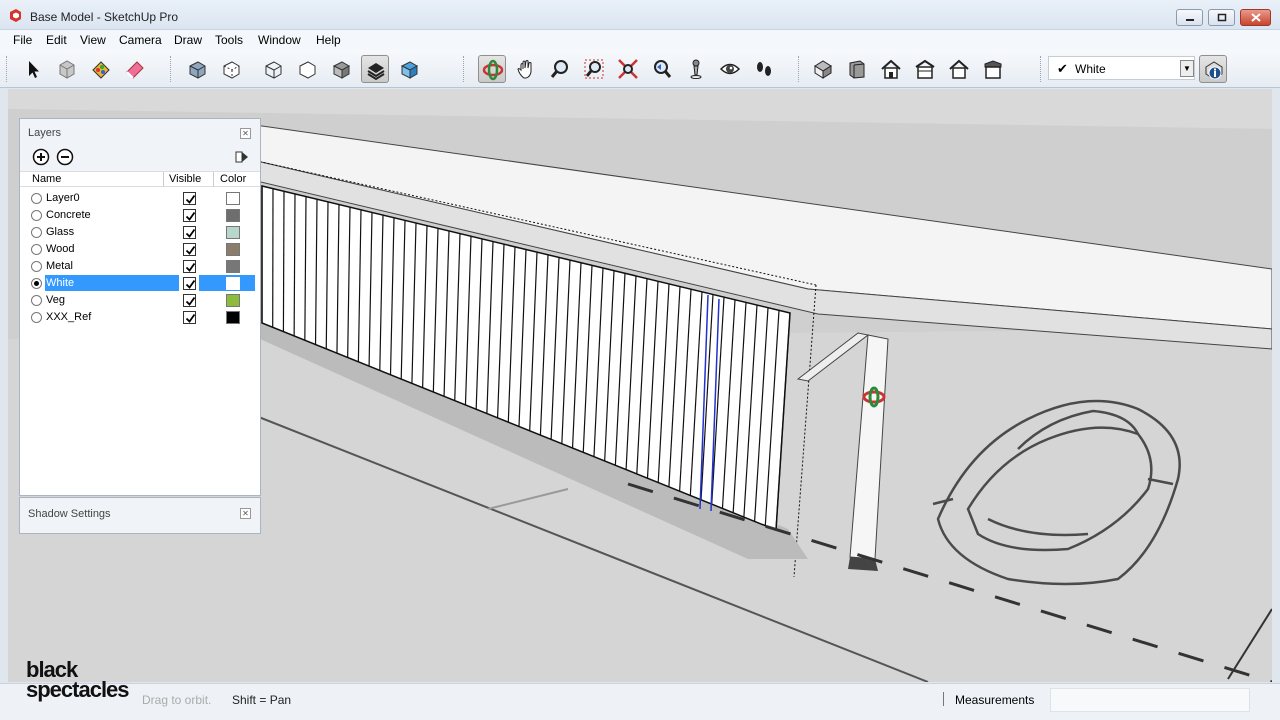 This screenshot has width=1280, height=720. What do you see at coordinates (328, 40) in the screenshot?
I see `menu-help: Help` at bounding box center [328, 40].